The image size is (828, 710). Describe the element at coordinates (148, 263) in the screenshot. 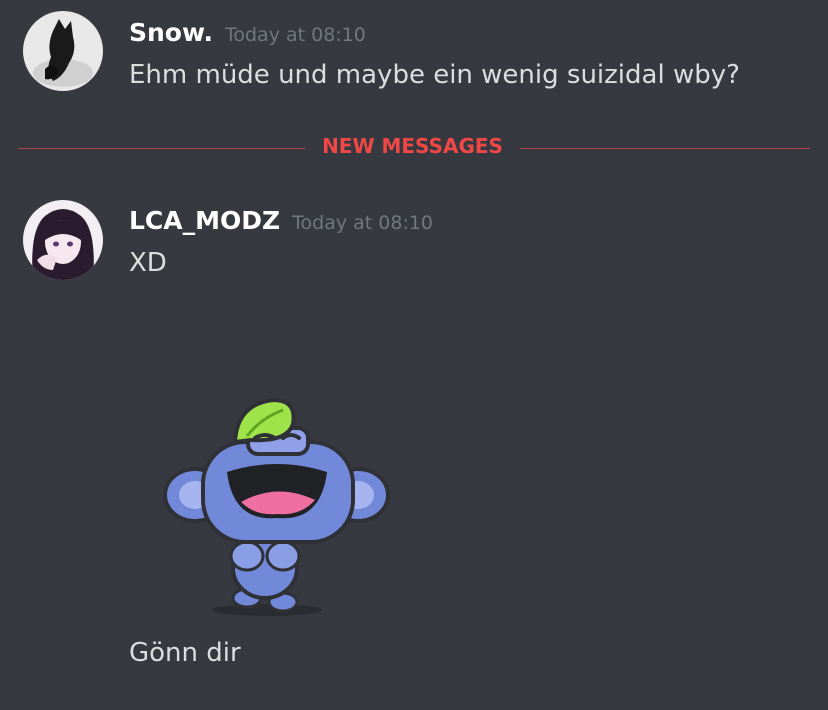

I see `message-text: XD` at that location.